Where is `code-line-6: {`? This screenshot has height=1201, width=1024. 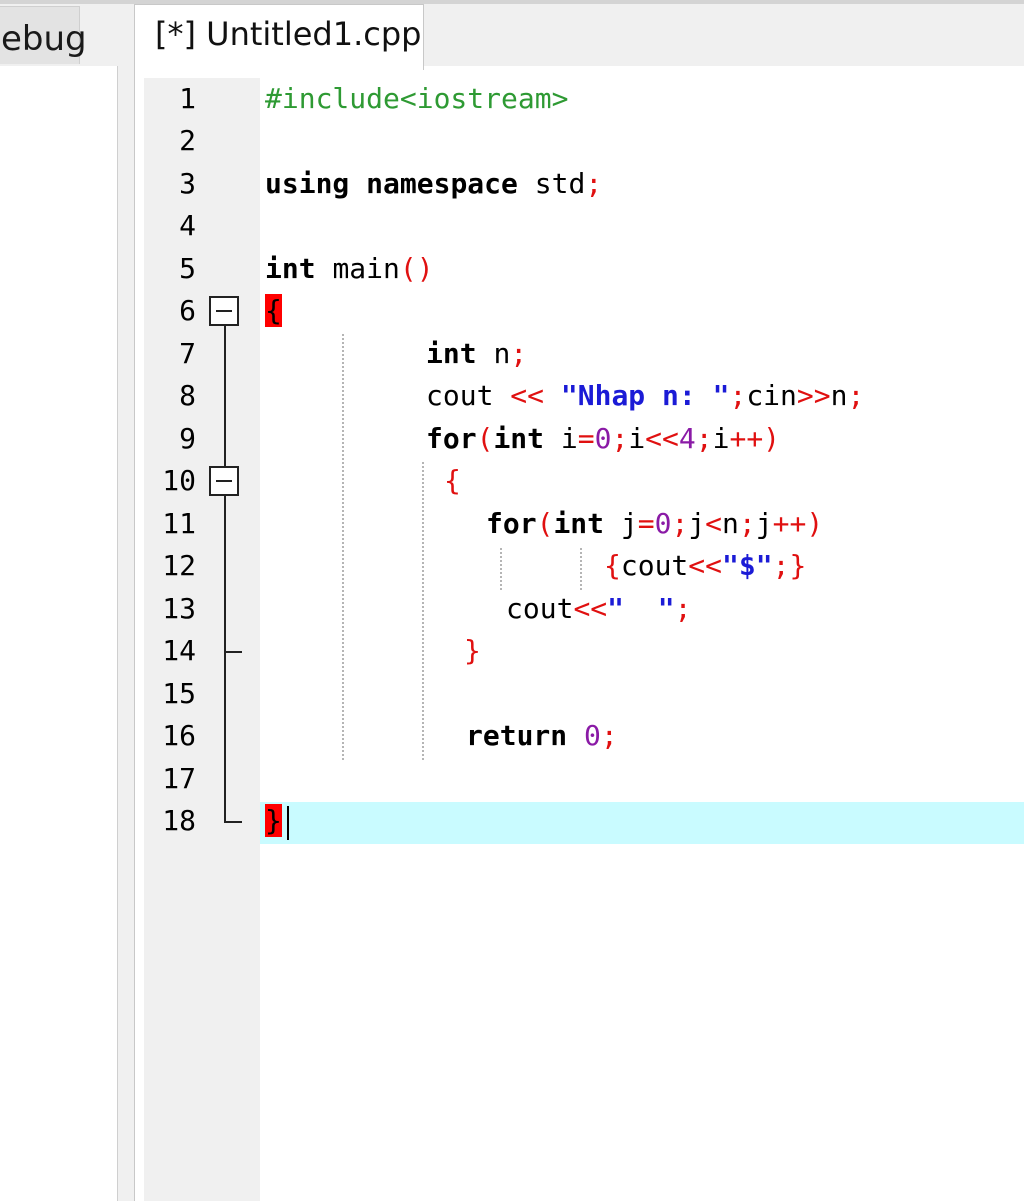
code-line-6: { is located at coordinates (273, 311).